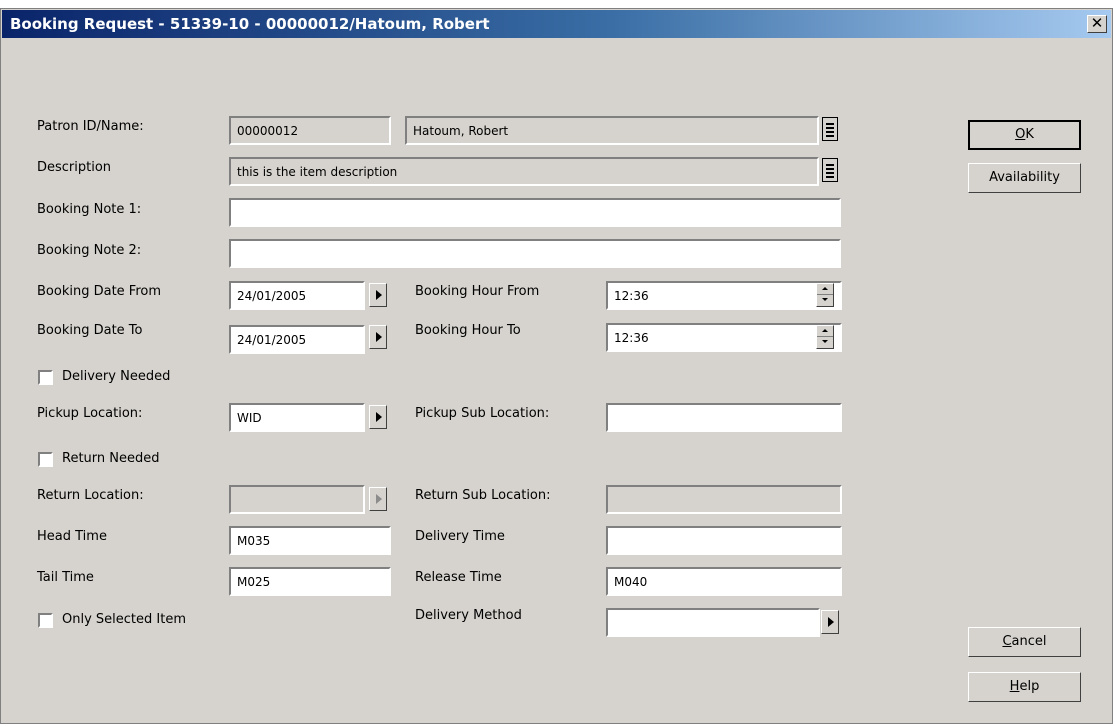 The image size is (1115, 726). What do you see at coordinates (378, 499) in the screenshot?
I see `return-location-picker-icon` at bounding box center [378, 499].